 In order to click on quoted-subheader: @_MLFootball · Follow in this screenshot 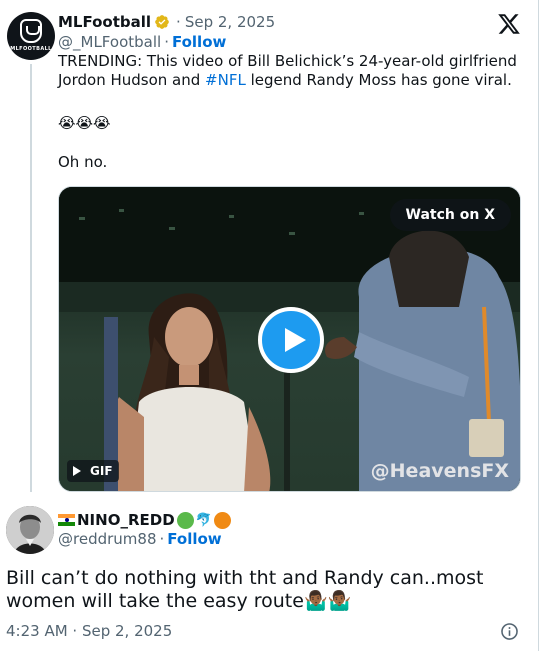, I will do `click(142, 42)`.